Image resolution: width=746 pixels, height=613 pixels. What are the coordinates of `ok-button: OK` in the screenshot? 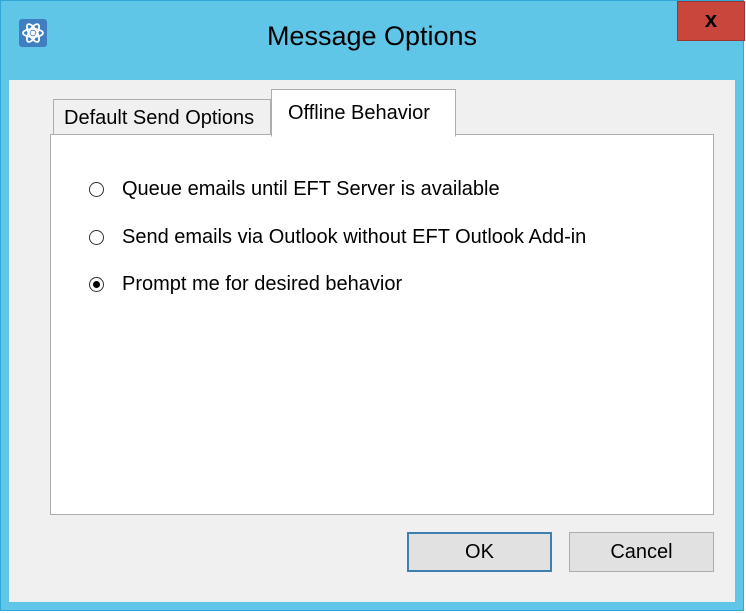 It's located at (479, 552).